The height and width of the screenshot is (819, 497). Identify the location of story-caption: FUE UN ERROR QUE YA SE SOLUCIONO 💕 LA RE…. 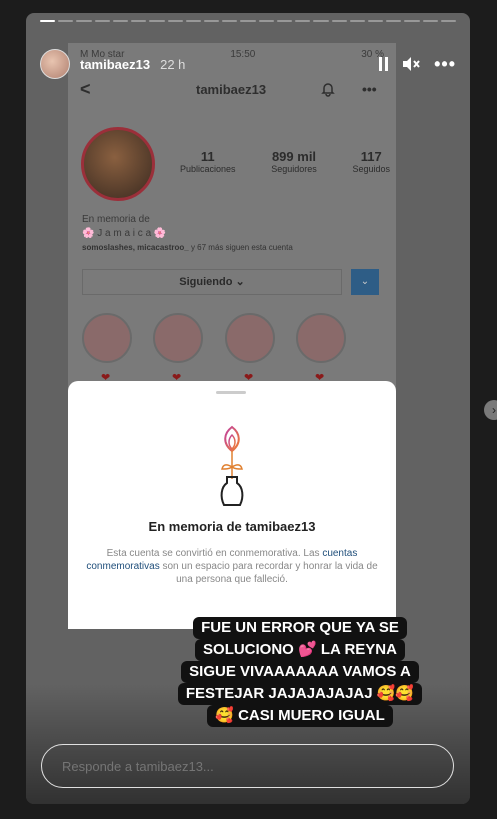
(300, 672).